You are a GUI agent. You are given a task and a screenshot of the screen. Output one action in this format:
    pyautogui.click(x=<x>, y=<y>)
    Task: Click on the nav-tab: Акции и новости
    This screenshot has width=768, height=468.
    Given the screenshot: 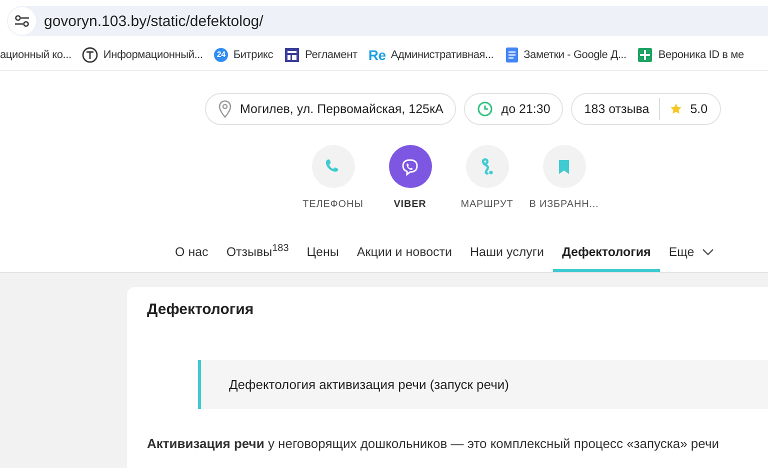 What is the action you would take?
    pyautogui.click(x=405, y=253)
    